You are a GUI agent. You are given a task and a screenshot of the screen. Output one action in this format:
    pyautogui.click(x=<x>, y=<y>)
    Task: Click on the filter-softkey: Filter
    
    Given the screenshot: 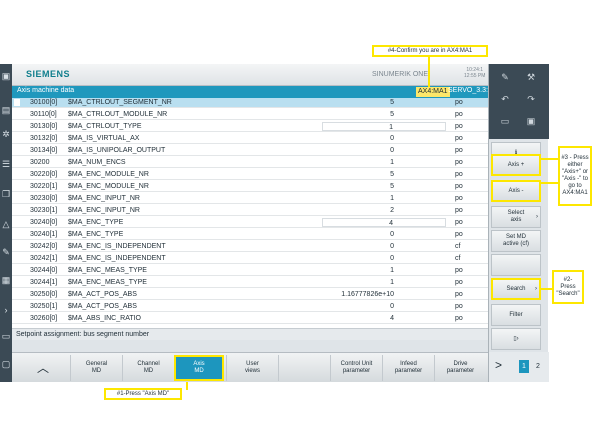 What is the action you would take?
    pyautogui.click(x=516, y=315)
    